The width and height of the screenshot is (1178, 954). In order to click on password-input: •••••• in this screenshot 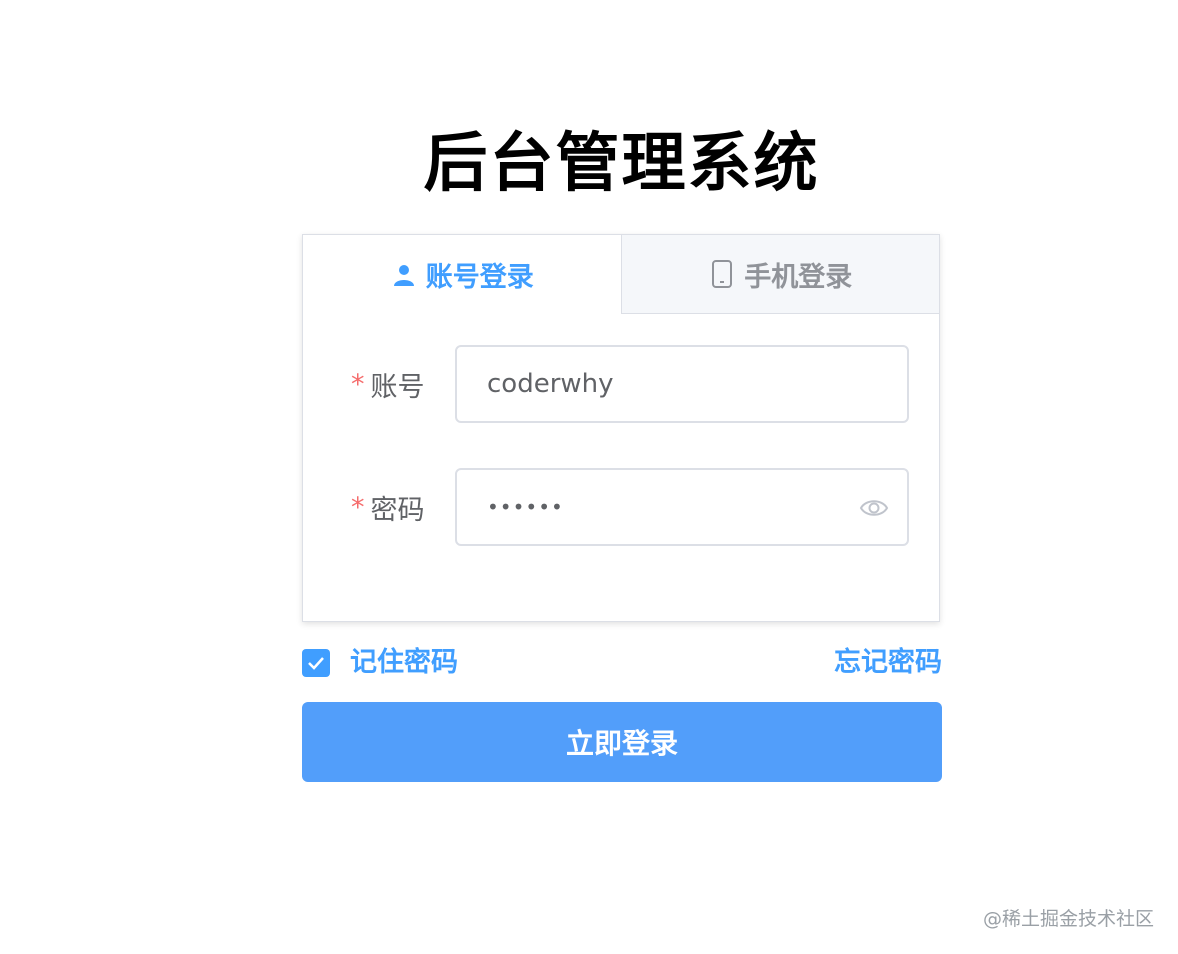, I will do `click(682, 507)`.